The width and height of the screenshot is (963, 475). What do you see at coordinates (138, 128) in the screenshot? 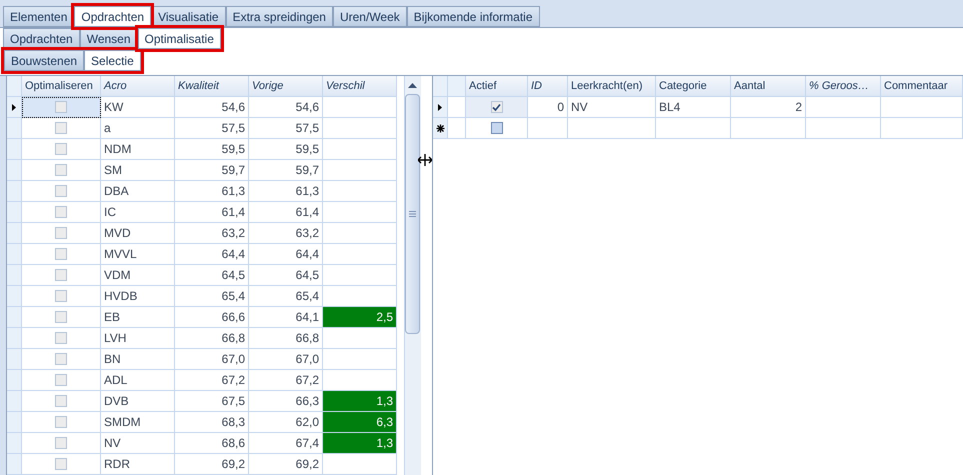
I see `table-cell: a` at bounding box center [138, 128].